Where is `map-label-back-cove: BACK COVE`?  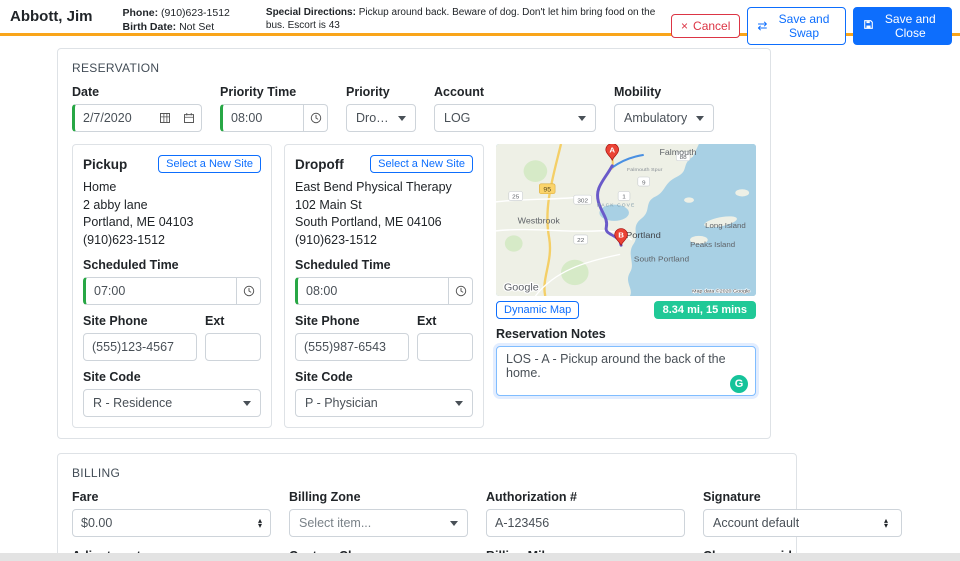
map-label-back-cove: BACK COVE is located at coordinates (616, 206).